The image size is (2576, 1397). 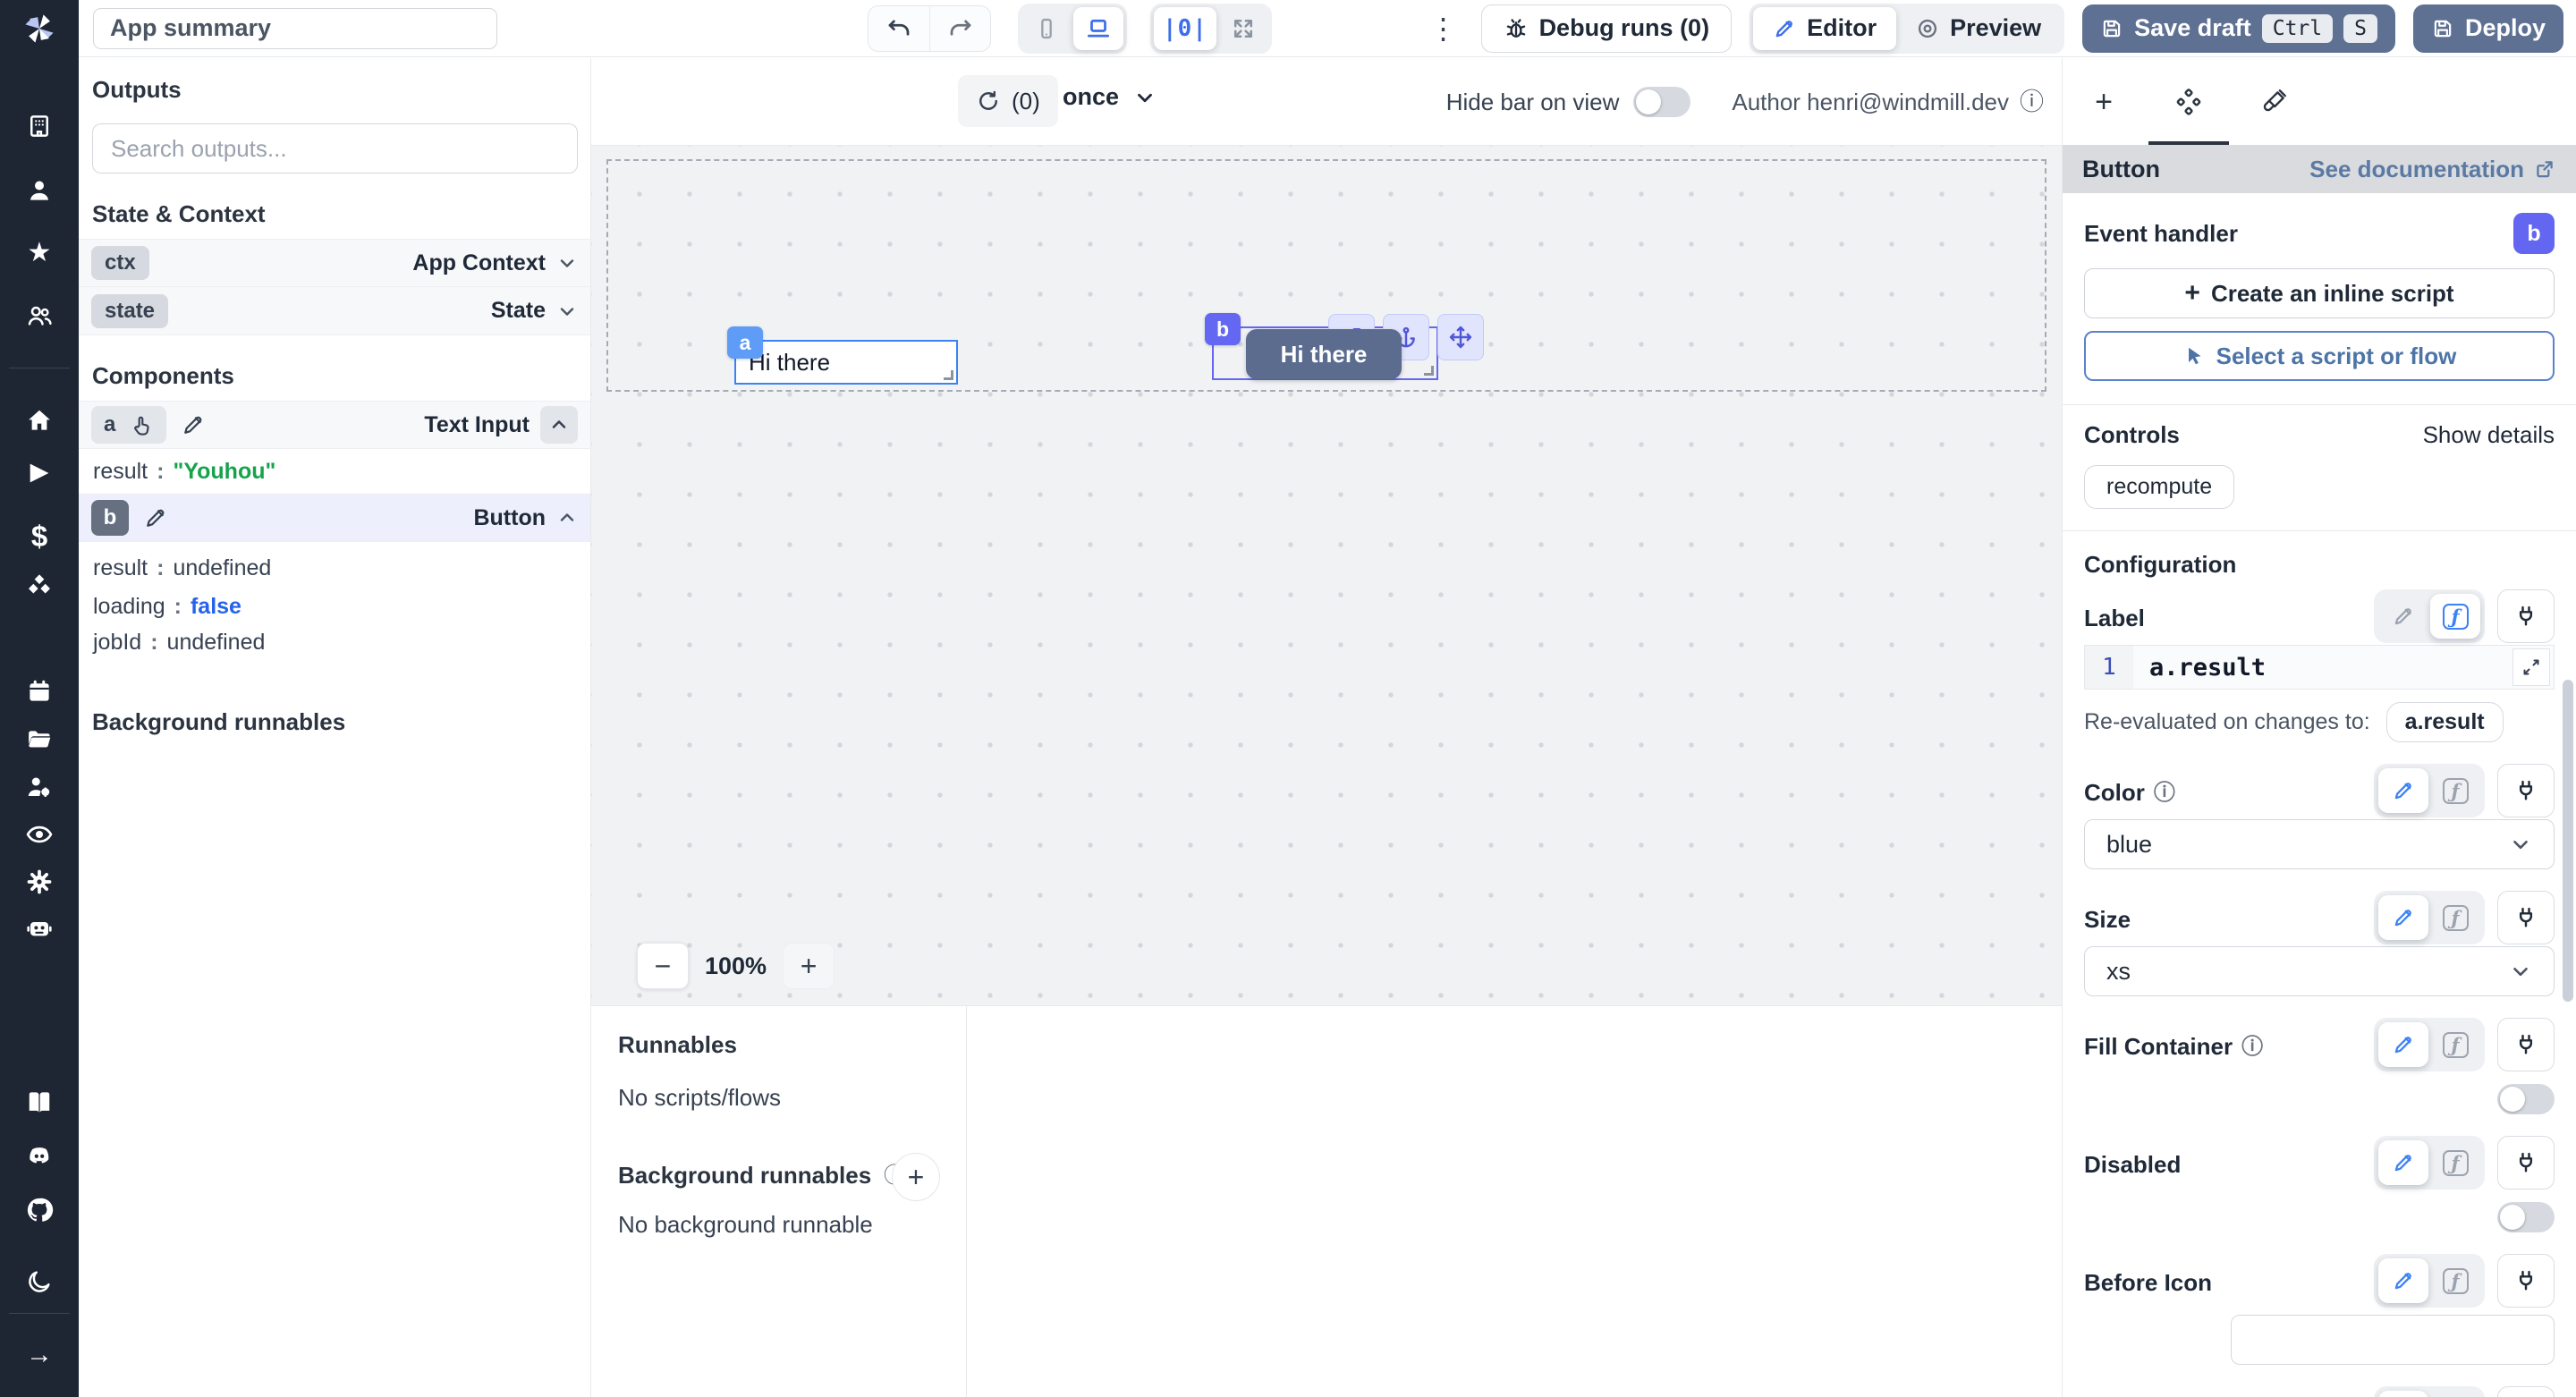 I want to click on redo-button, so click(x=959, y=28).